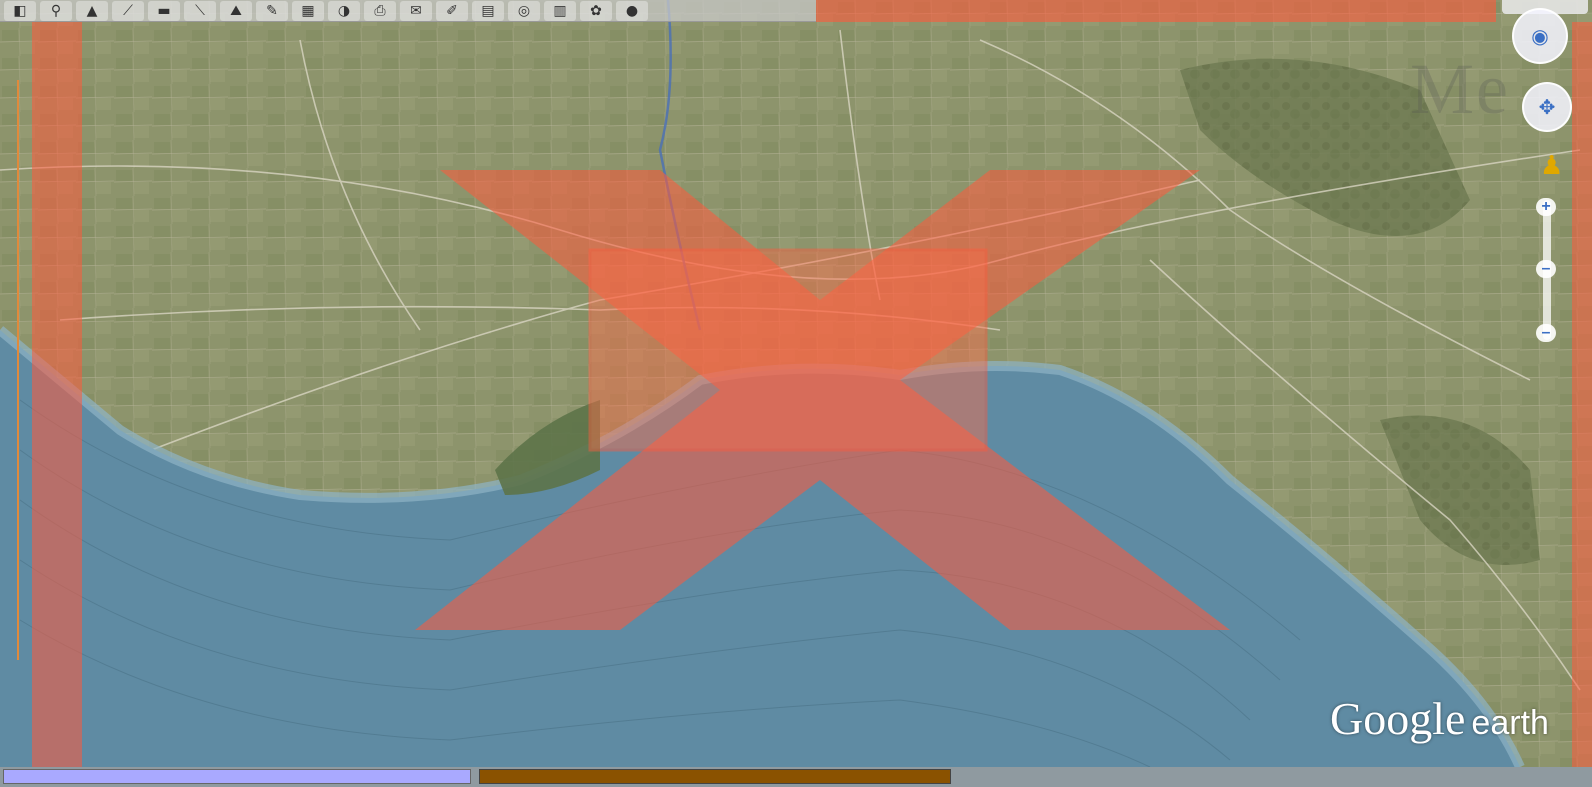  Describe the element at coordinates (56, 10) in the screenshot. I see `placemark-icon: ⚲` at that location.